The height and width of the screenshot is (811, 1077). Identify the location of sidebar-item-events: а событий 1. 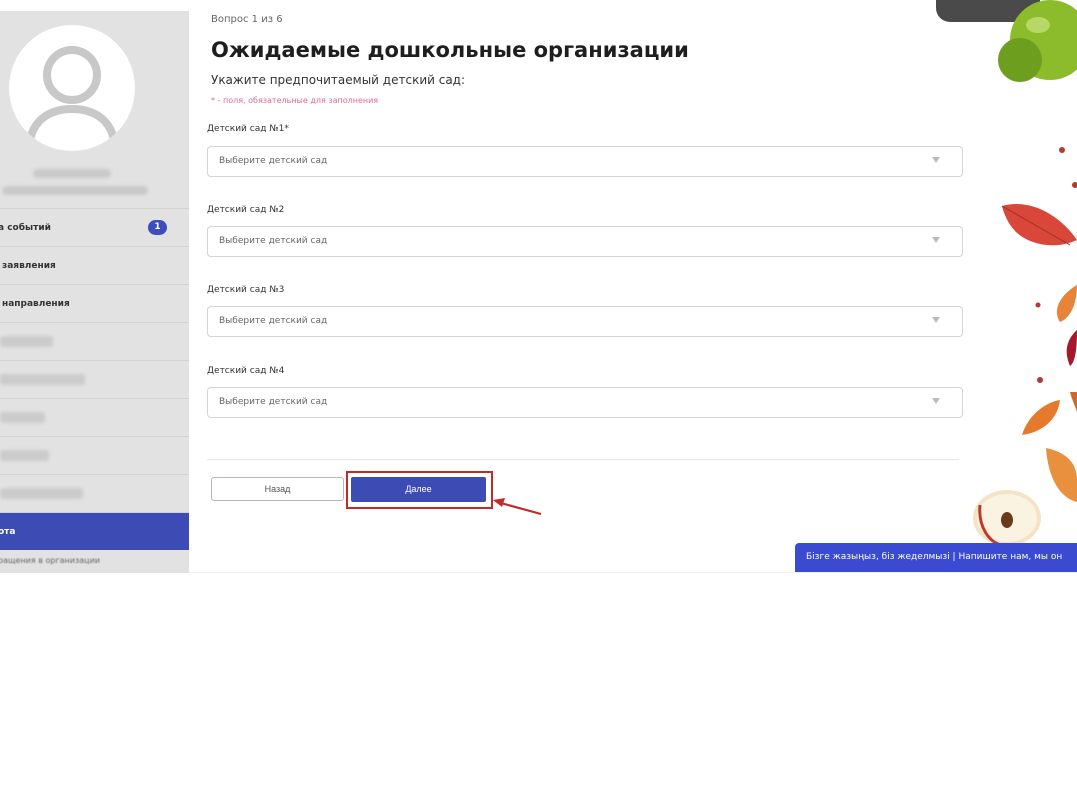
(94, 227).